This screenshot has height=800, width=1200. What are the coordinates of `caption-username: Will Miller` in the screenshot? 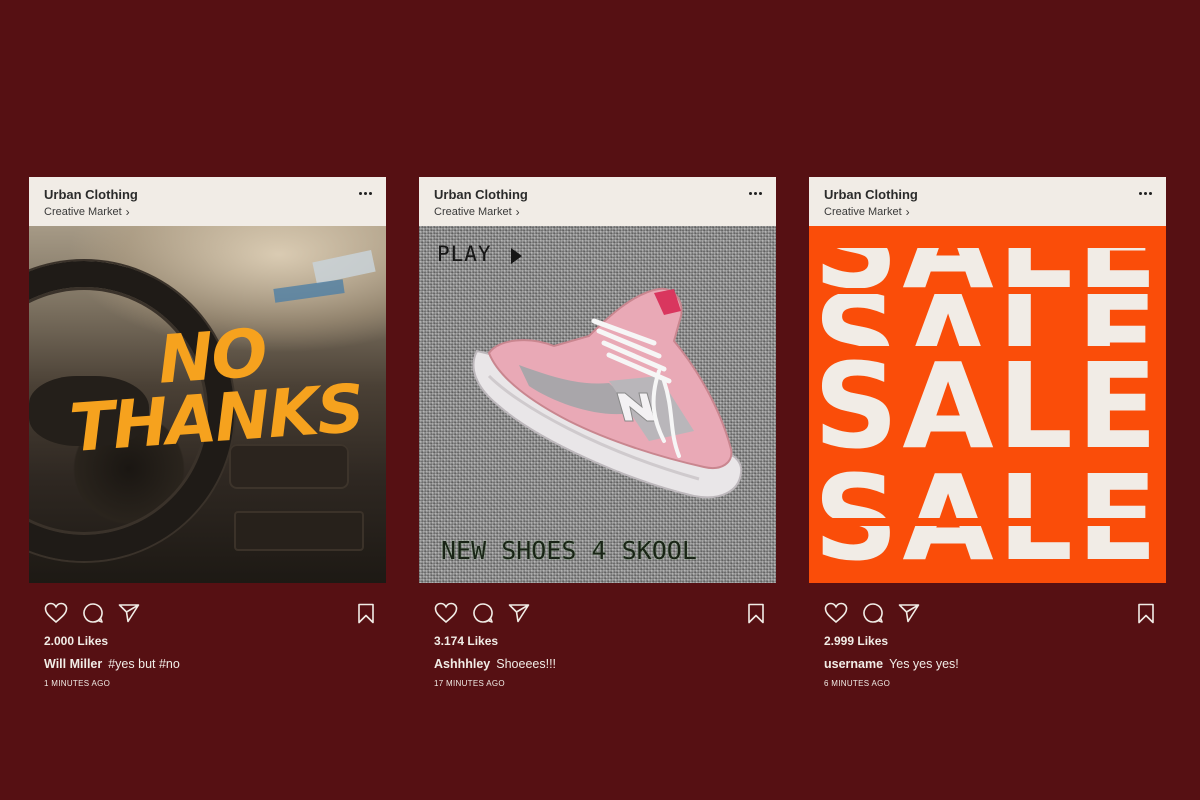 It's located at (73, 664).